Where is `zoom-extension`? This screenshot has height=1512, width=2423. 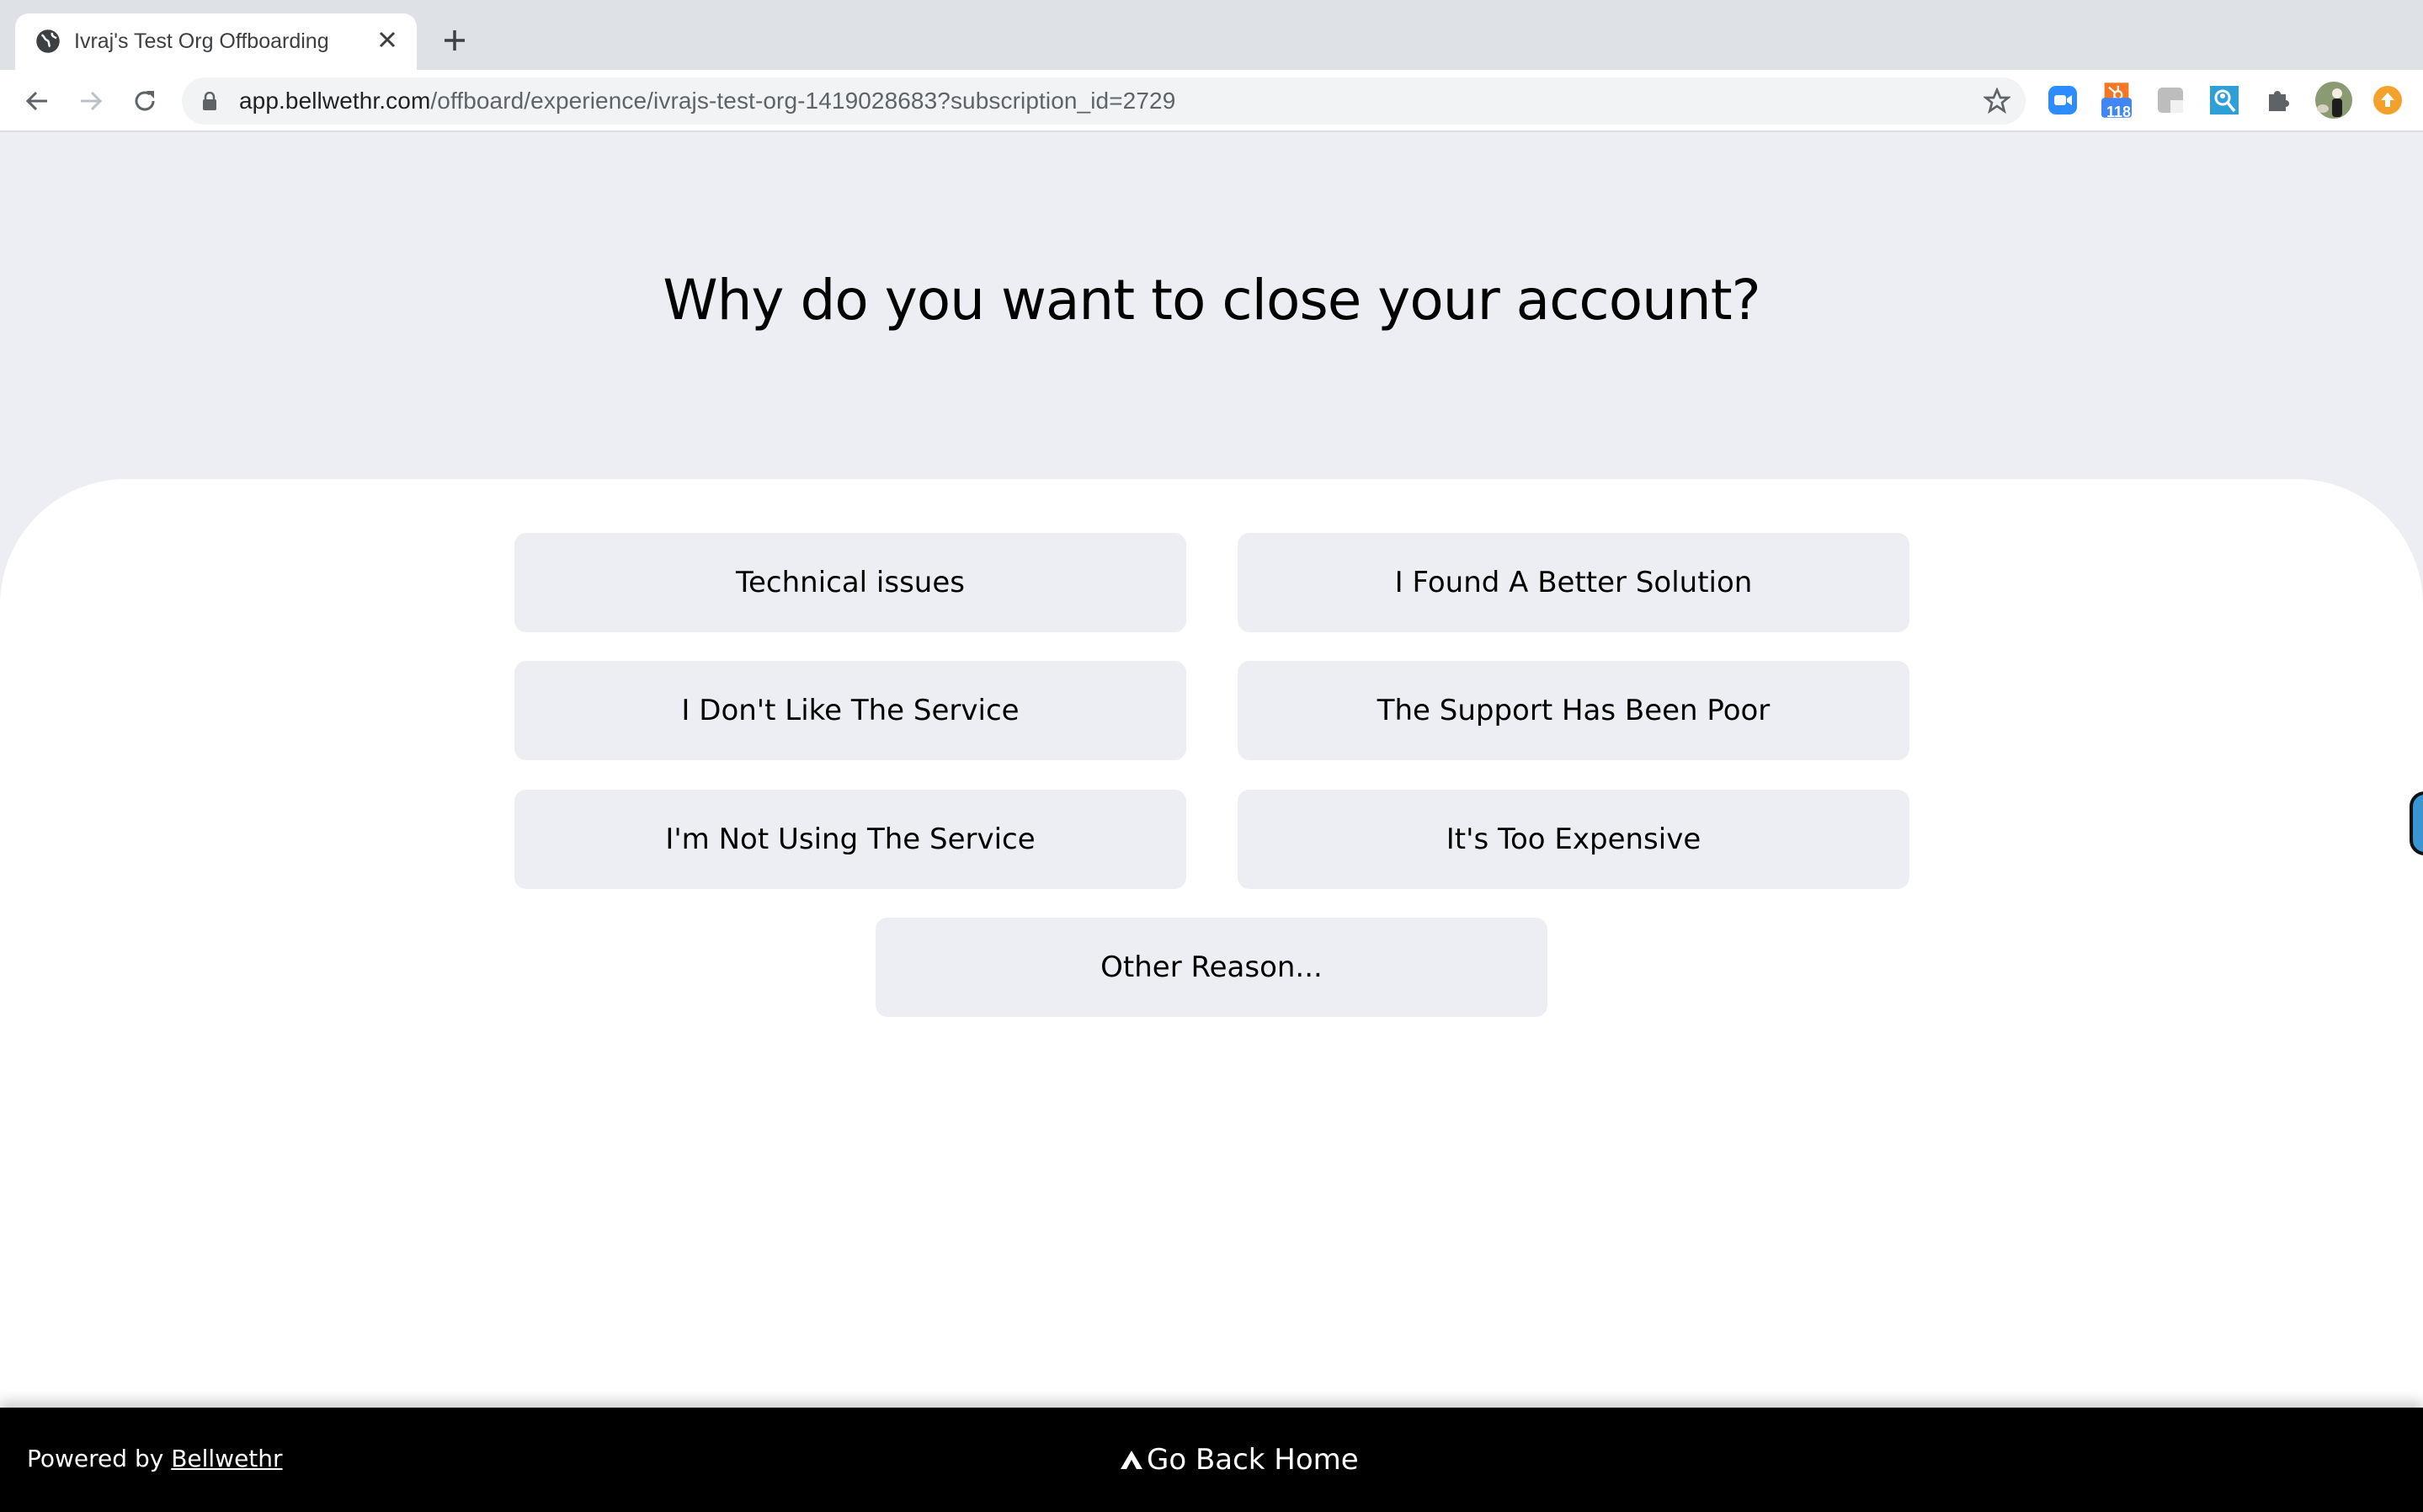 zoom-extension is located at coordinates (2063, 100).